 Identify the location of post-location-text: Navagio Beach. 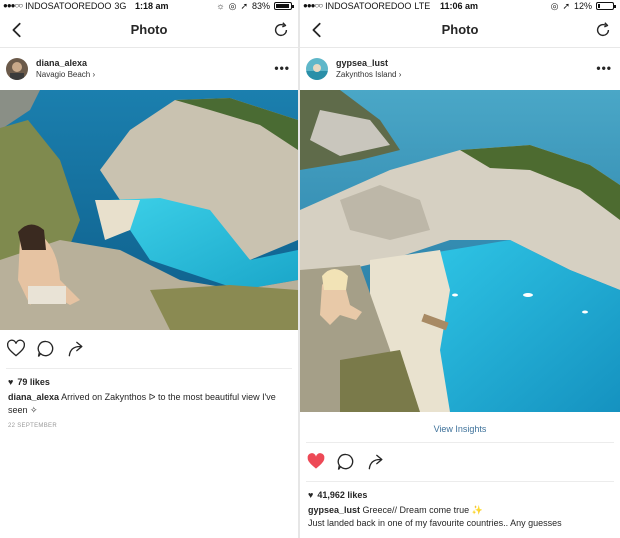
(63, 74).